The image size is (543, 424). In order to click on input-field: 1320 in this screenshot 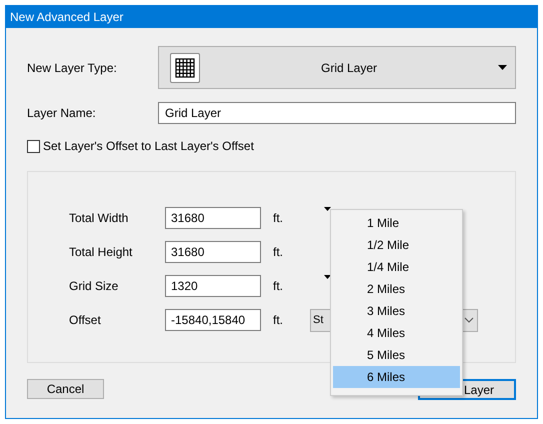, I will do `click(213, 286)`.